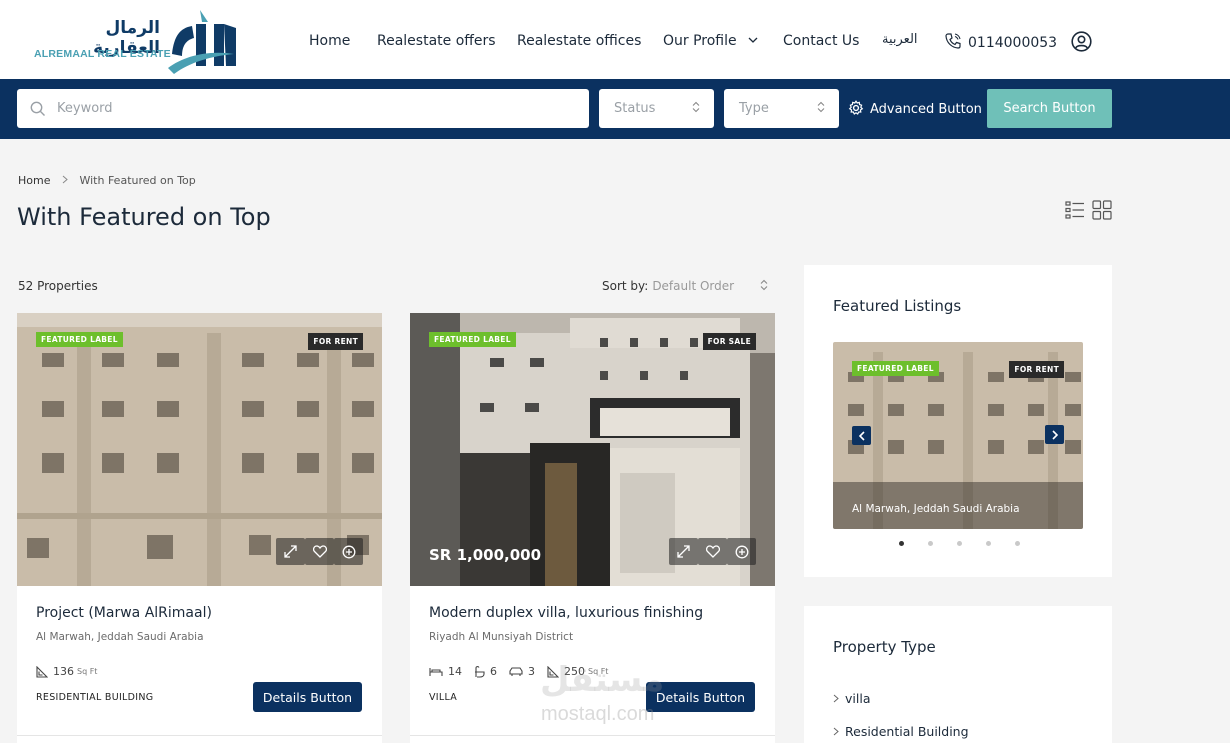 The image size is (1230, 743). I want to click on area-icon, so click(42, 671).